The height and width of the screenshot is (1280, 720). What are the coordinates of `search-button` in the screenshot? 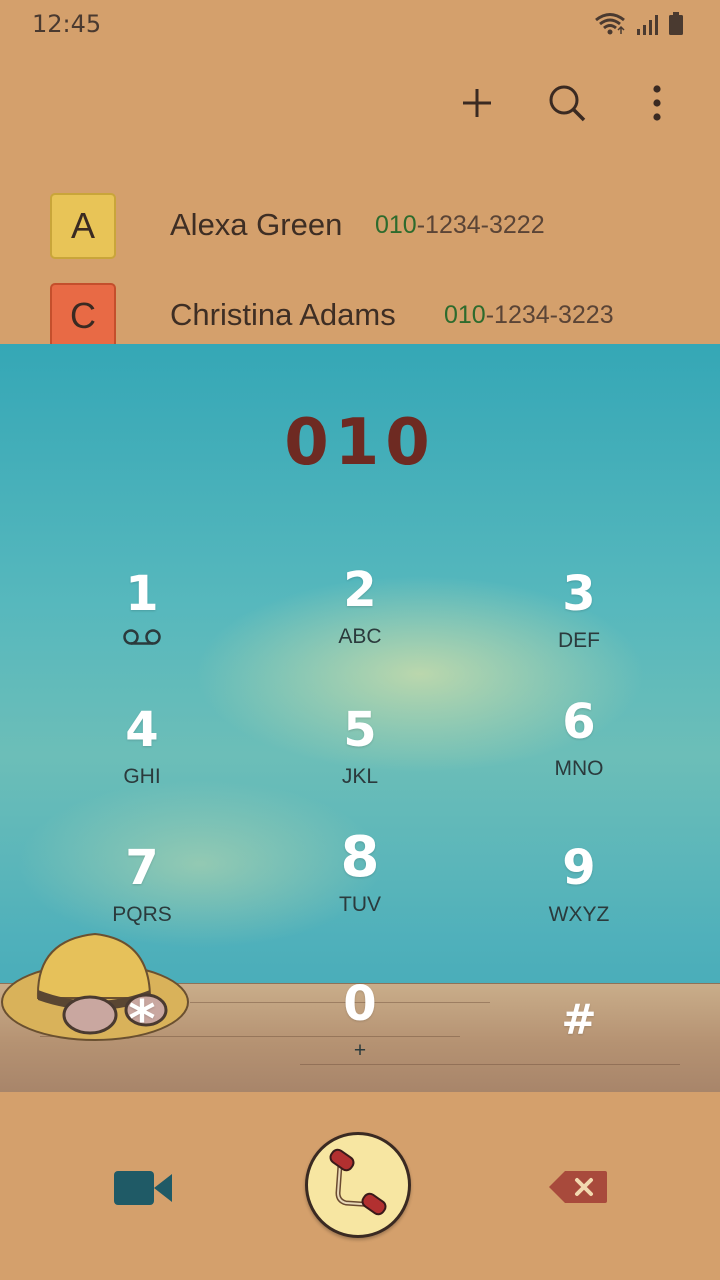 It's located at (567, 103).